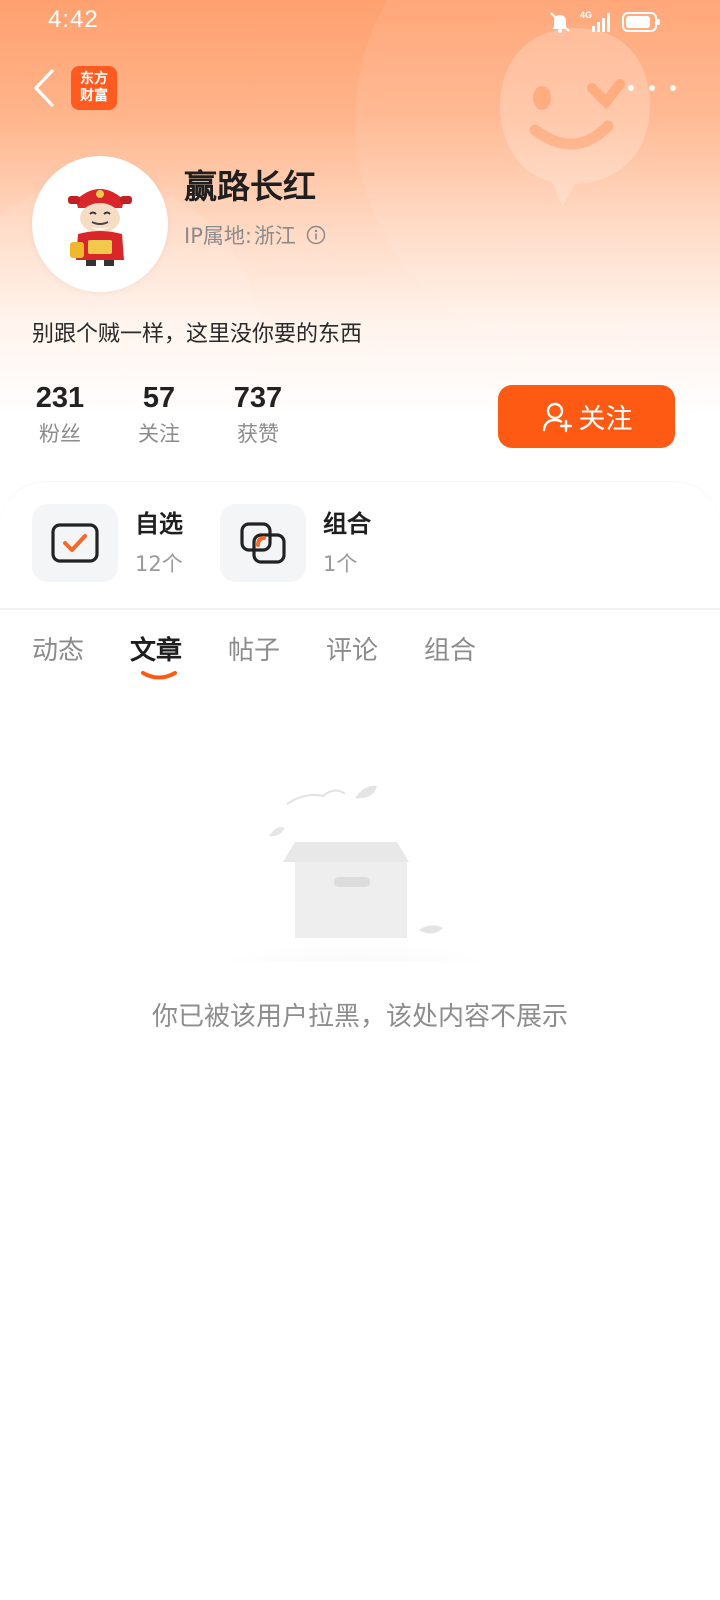 This screenshot has height=1600, width=720. I want to click on tab-dynamics: 动态, so click(58, 648).